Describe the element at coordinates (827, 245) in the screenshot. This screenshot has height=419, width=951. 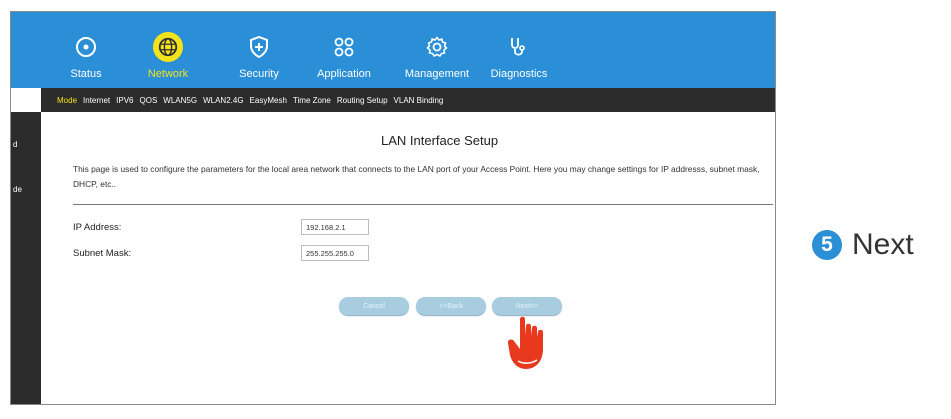
I see `step-number-badge: 5` at that location.